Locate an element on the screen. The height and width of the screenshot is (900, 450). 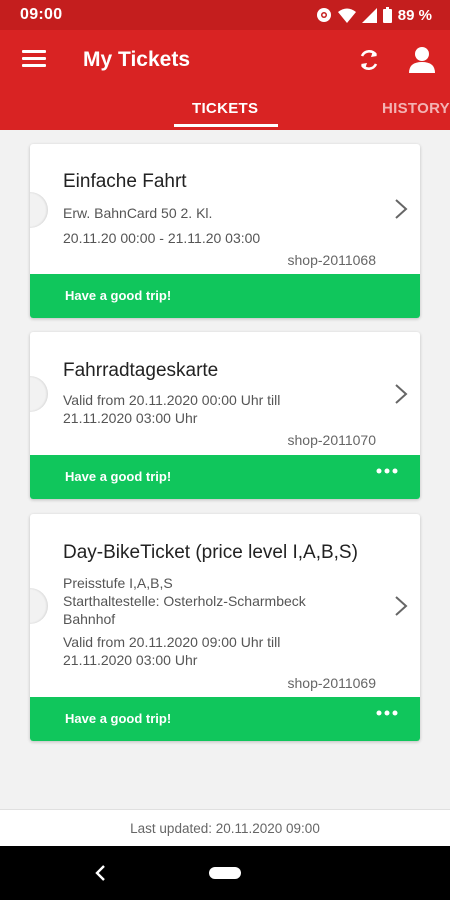
wifi-icon is located at coordinates (346, 15).